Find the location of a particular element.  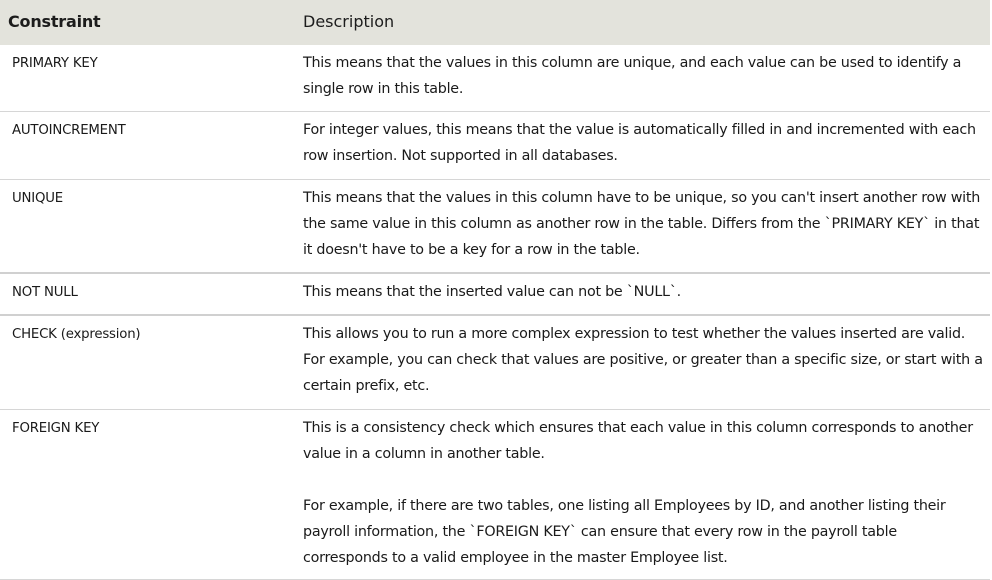

constraint-name: NOT NULL is located at coordinates (146, 294).